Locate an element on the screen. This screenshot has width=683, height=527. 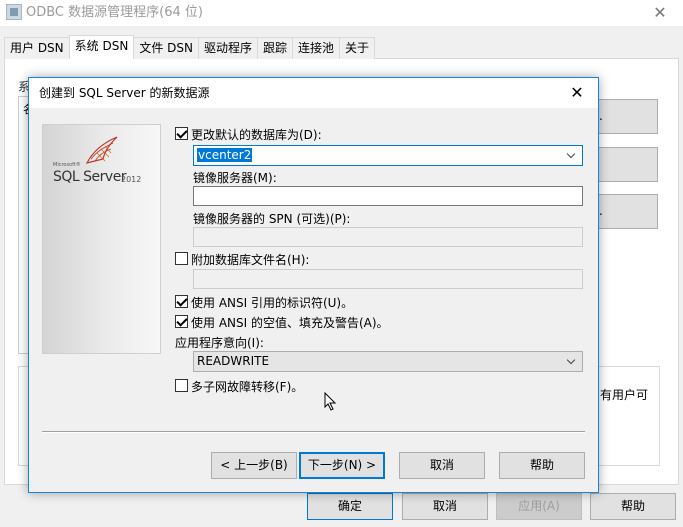
outer-cancel-button: 取消 is located at coordinates (445, 506).